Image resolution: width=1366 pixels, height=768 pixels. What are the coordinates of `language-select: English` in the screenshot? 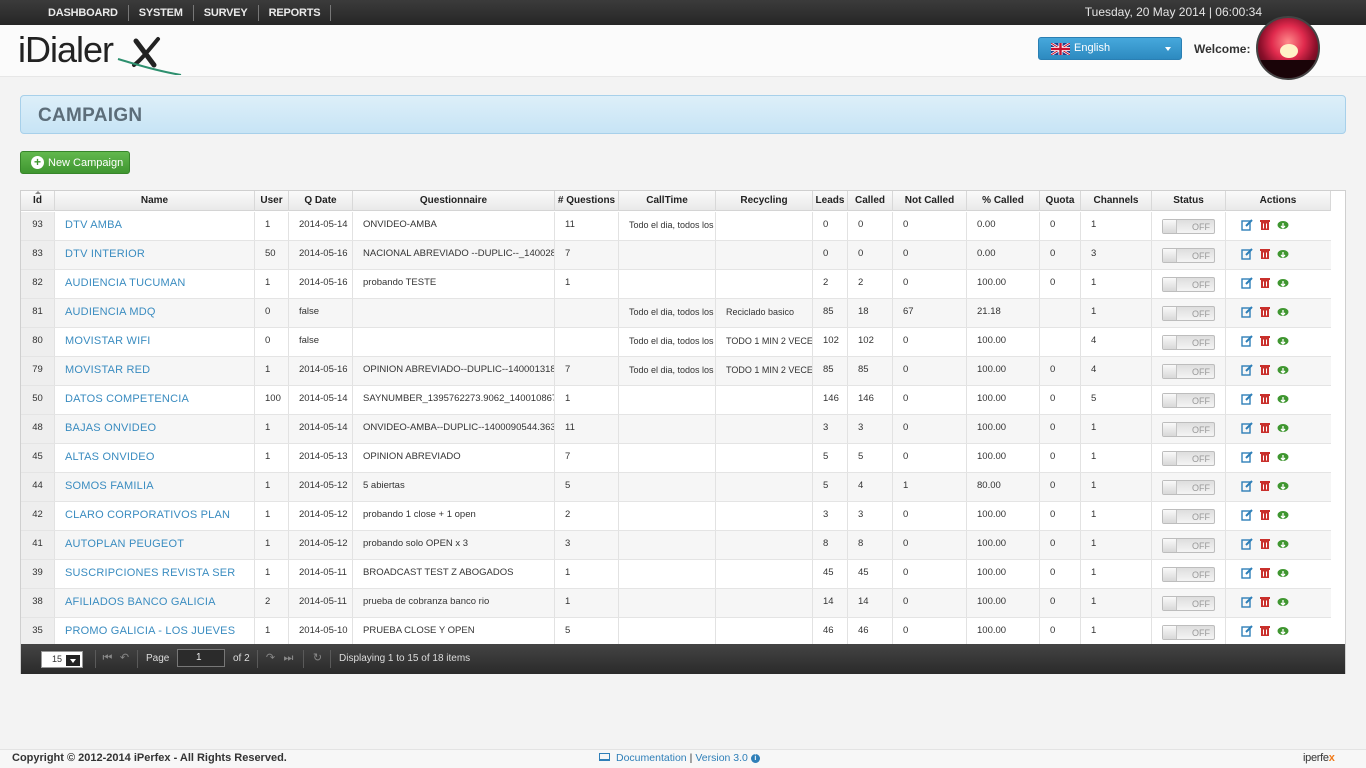 It's located at (1110, 48).